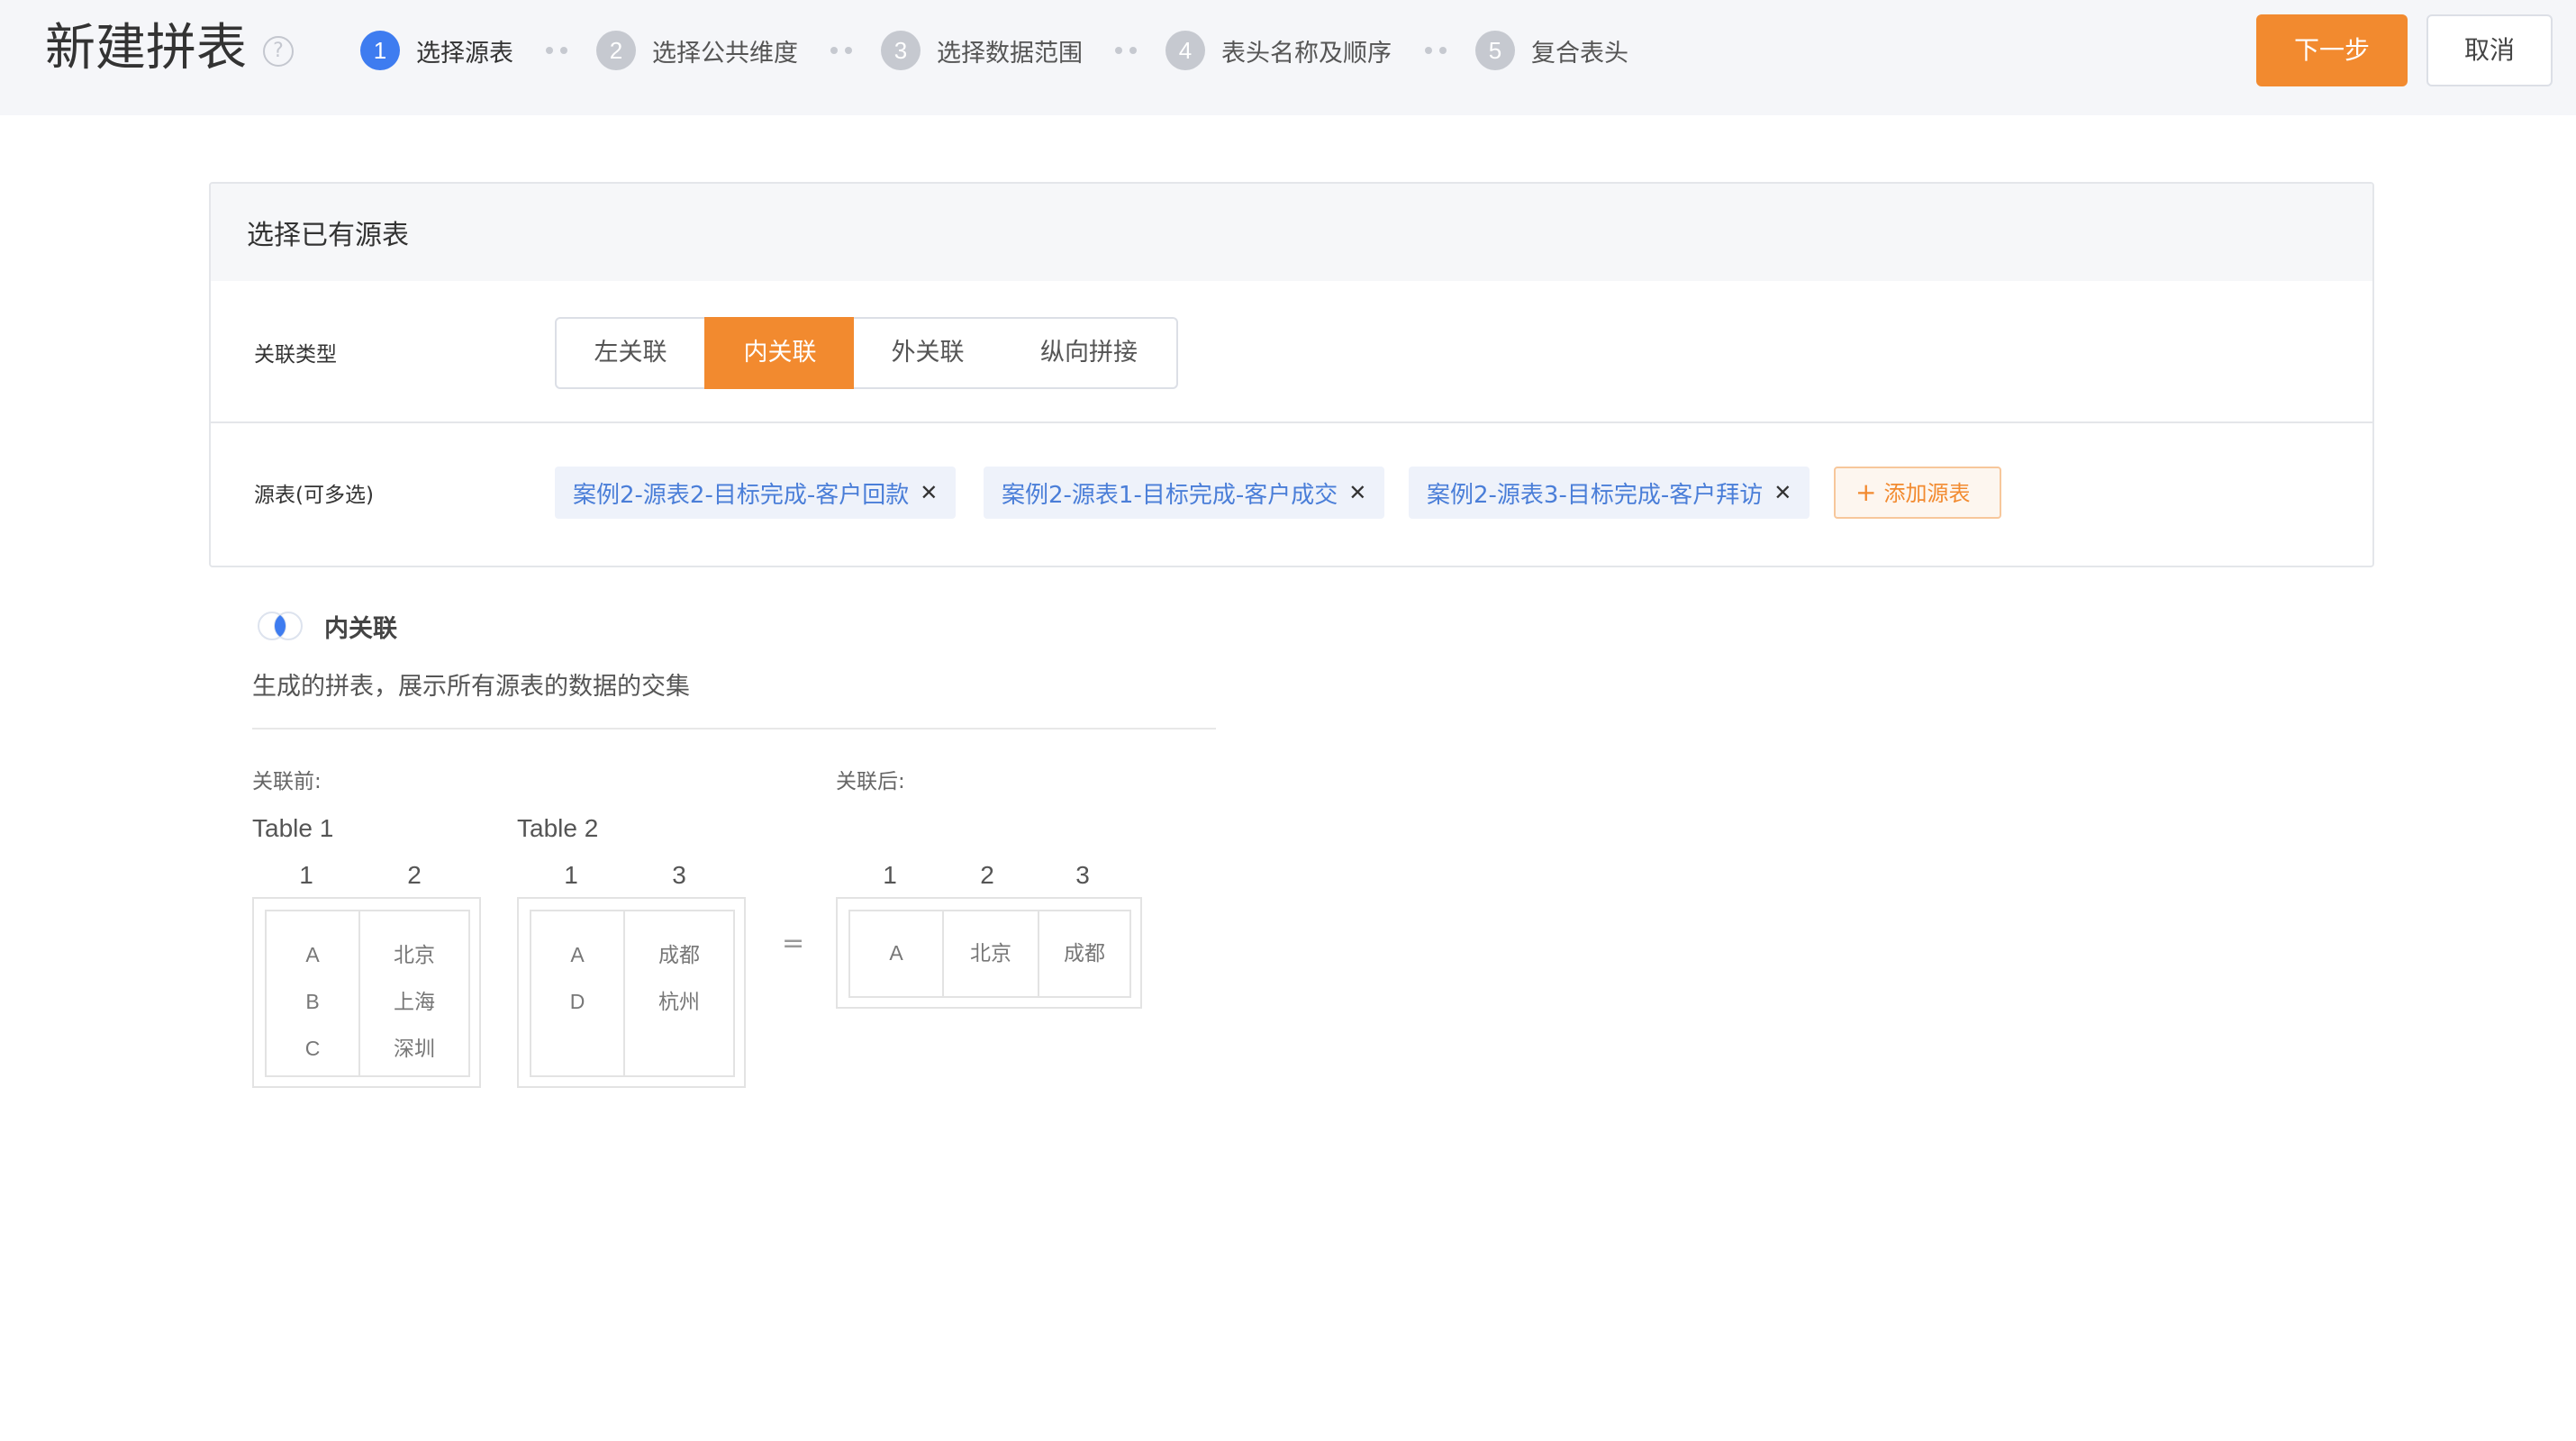 The image size is (2576, 1441). I want to click on step-compound-header: 5 复合表头, so click(1551, 50).